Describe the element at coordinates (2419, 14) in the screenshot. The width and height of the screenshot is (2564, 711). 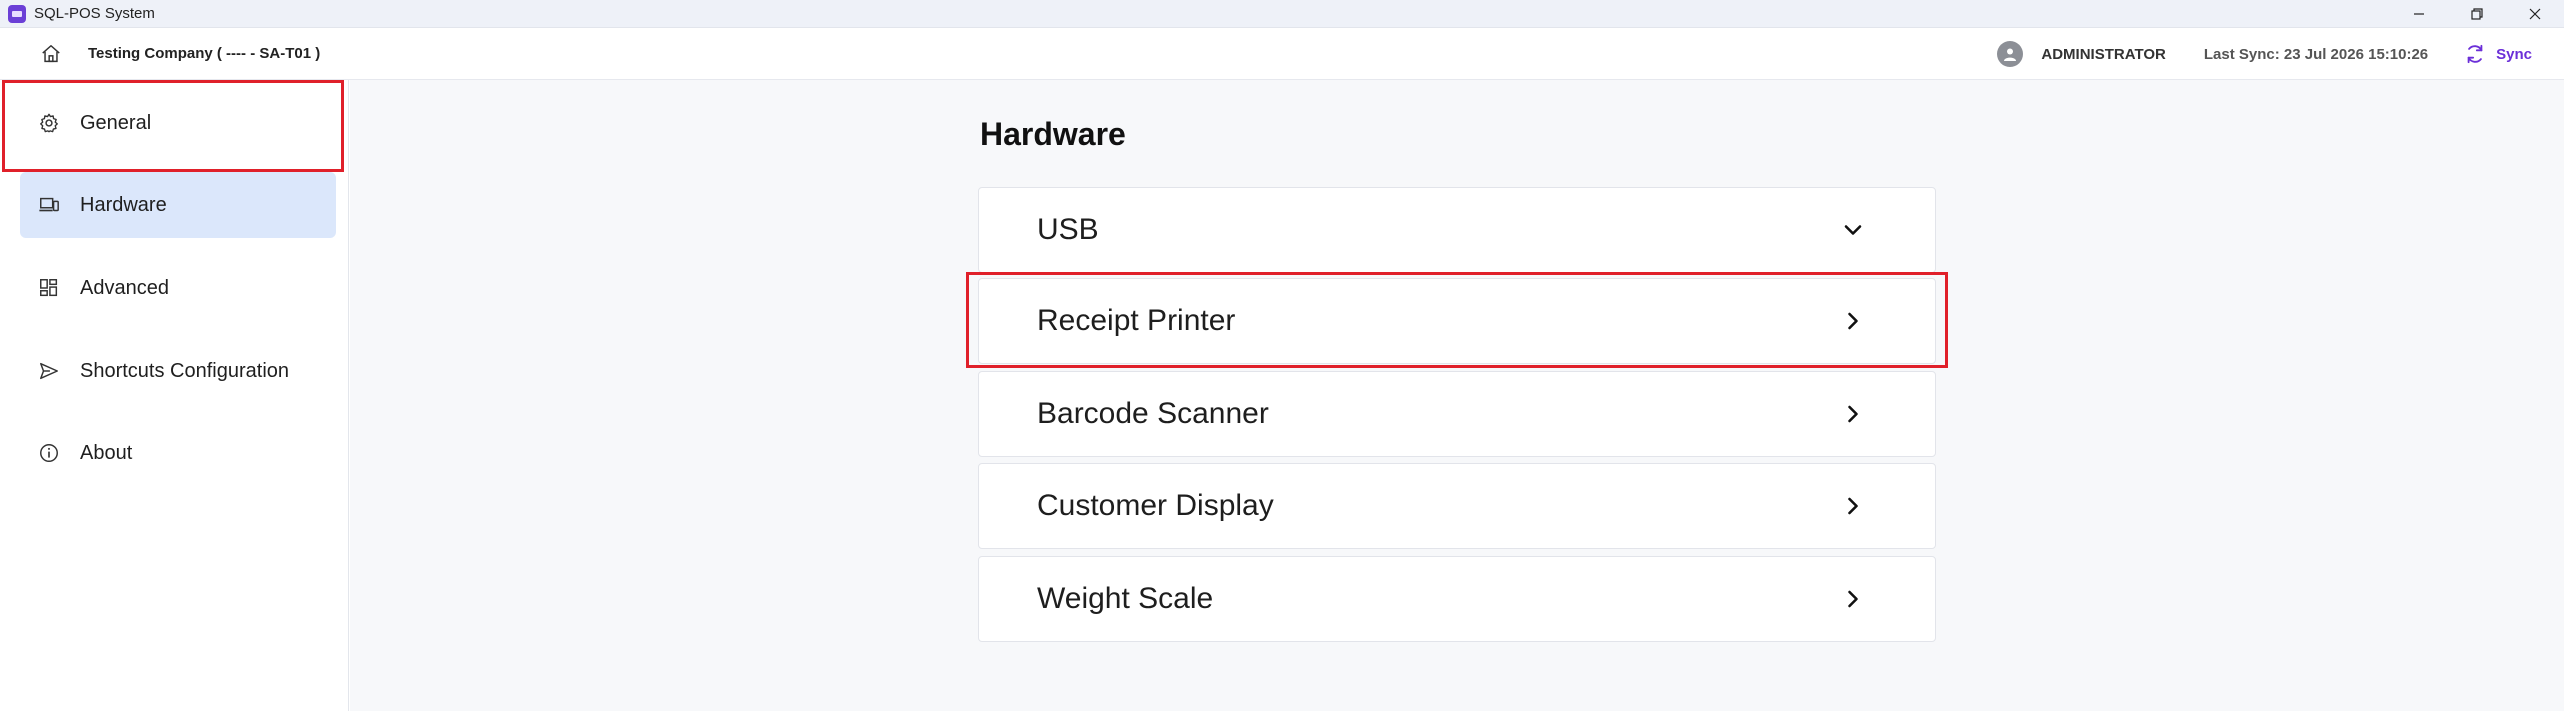
I see `minimize-button` at that location.